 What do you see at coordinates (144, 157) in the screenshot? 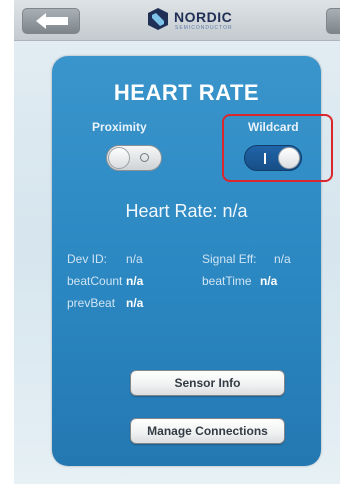
I see `circle-off-icon` at bounding box center [144, 157].